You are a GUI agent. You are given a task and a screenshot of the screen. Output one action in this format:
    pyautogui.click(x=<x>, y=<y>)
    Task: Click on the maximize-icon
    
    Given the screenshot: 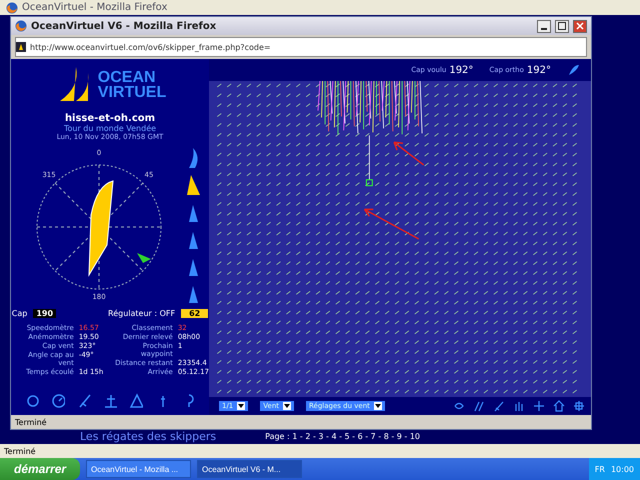 What is the action you would take?
    pyautogui.click(x=562, y=26)
    